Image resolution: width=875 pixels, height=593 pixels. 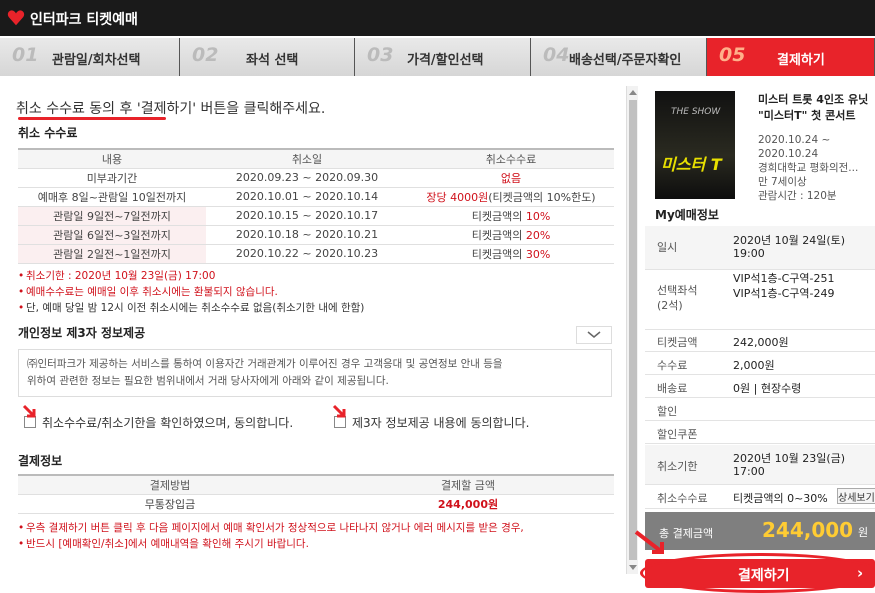 What do you see at coordinates (682, 498) in the screenshot?
I see `row-label: 취소수수료` at bounding box center [682, 498].